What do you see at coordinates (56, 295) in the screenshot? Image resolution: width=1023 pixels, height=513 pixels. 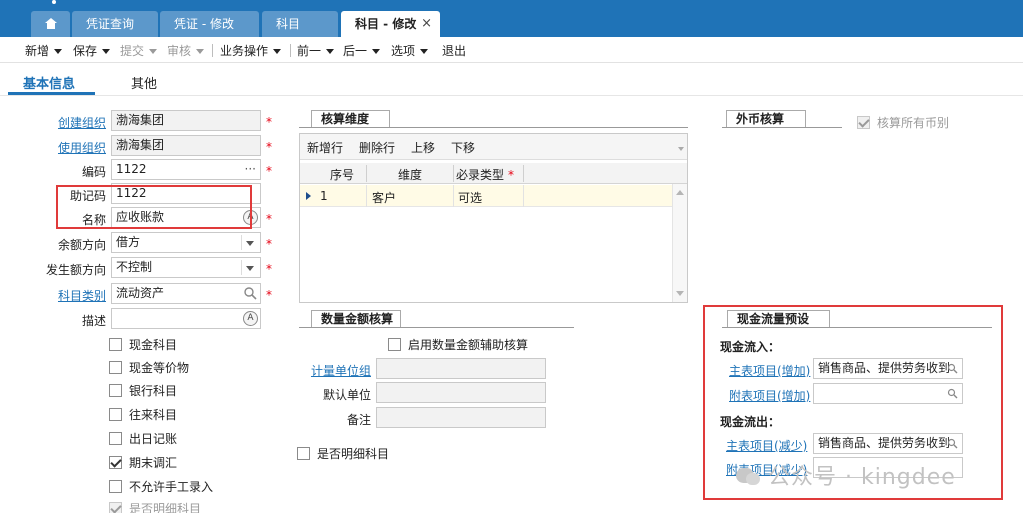 I see `account-category-label: 科目类别` at bounding box center [56, 295].